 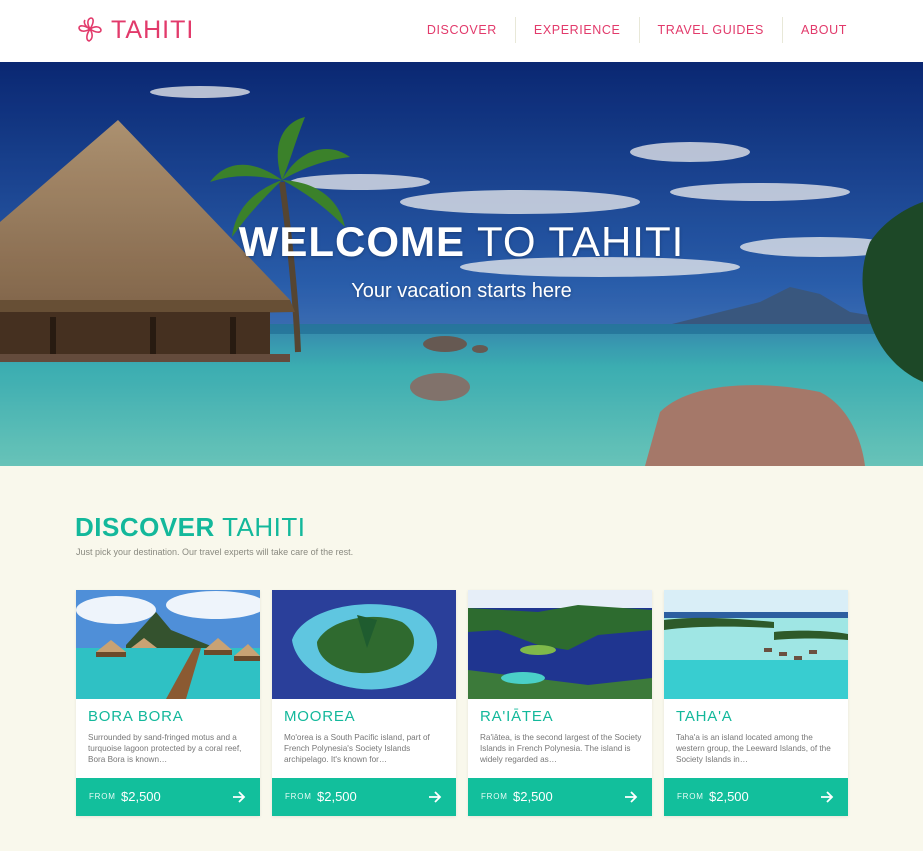 What do you see at coordinates (136, 716) in the screenshot?
I see `card-title: BORA BORA` at bounding box center [136, 716].